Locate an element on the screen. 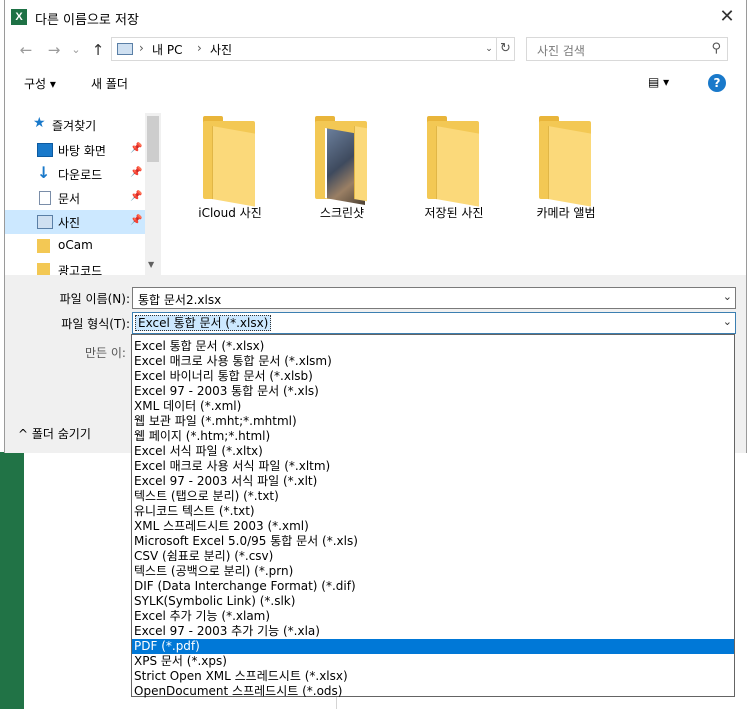 The height and width of the screenshot is (709, 747). refresh-button: ↻ is located at coordinates (506, 49).